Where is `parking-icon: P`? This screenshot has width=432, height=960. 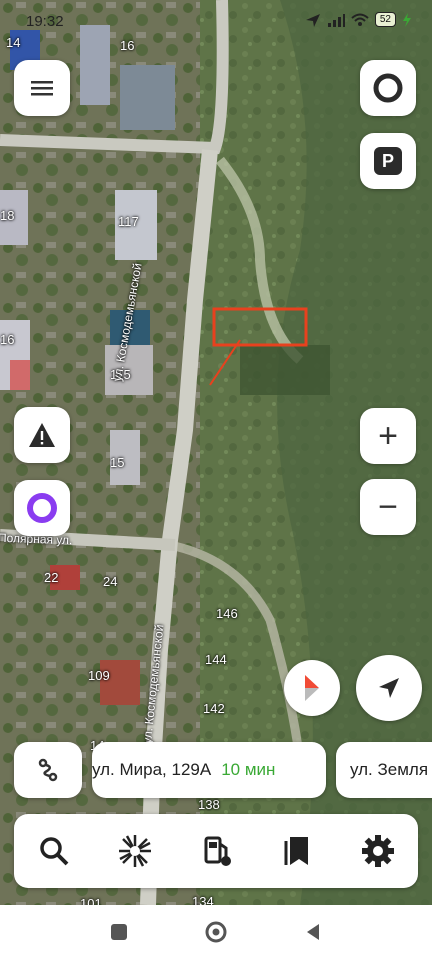
parking-icon: P is located at coordinates (388, 161).